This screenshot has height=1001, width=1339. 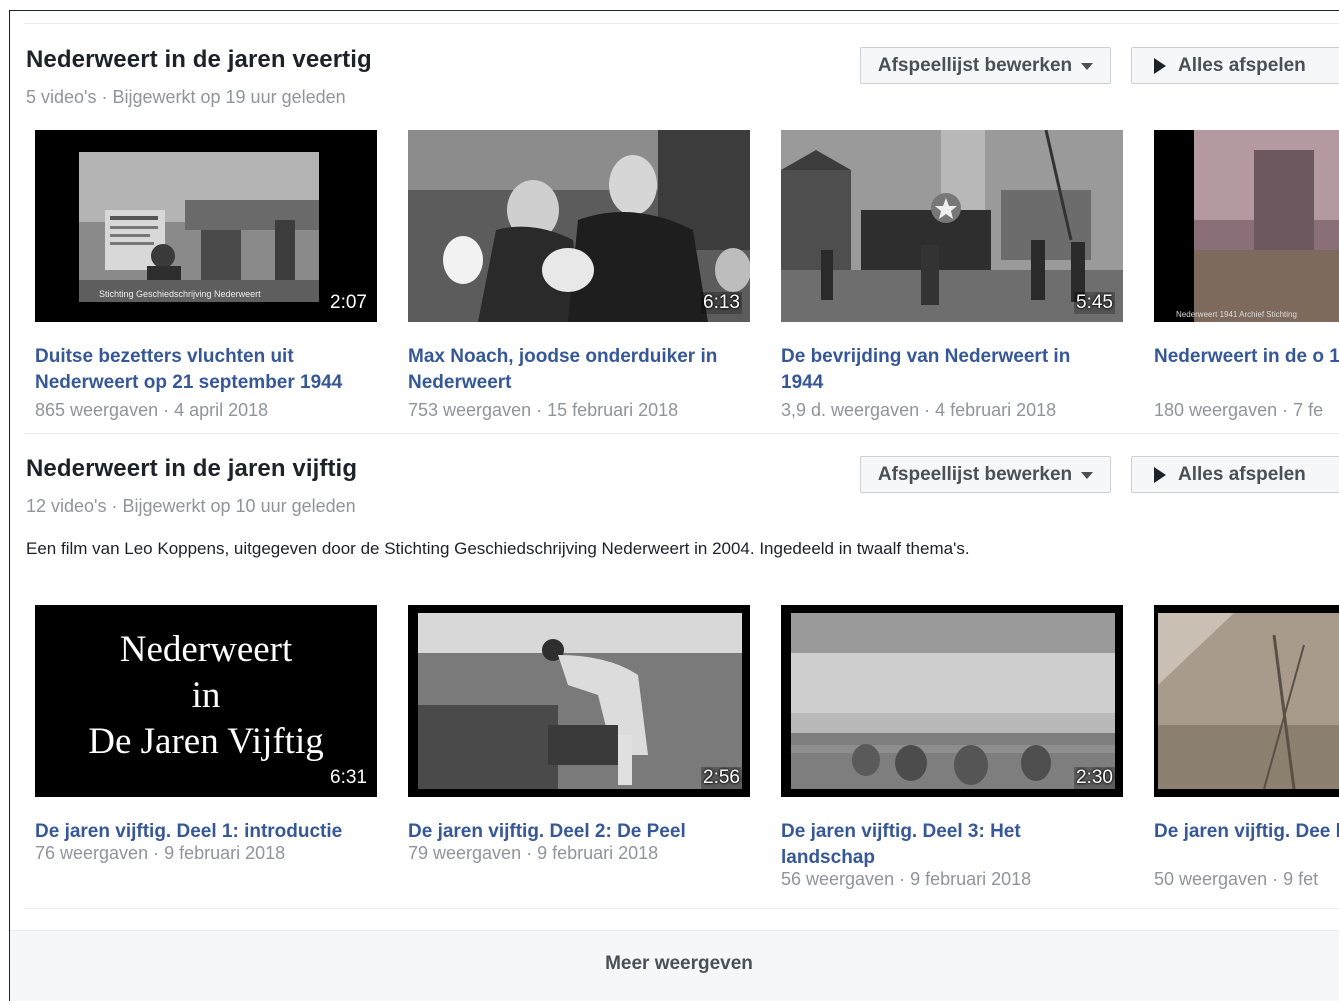 I want to click on video-thumbnail: Nederweert in De Jaren Vijftig 6:31, so click(x=206, y=701).